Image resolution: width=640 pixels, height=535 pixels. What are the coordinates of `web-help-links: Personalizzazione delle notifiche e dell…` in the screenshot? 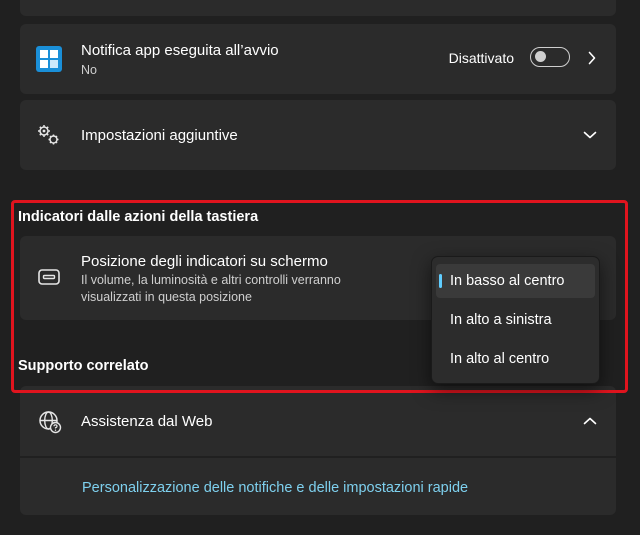 It's located at (318, 486).